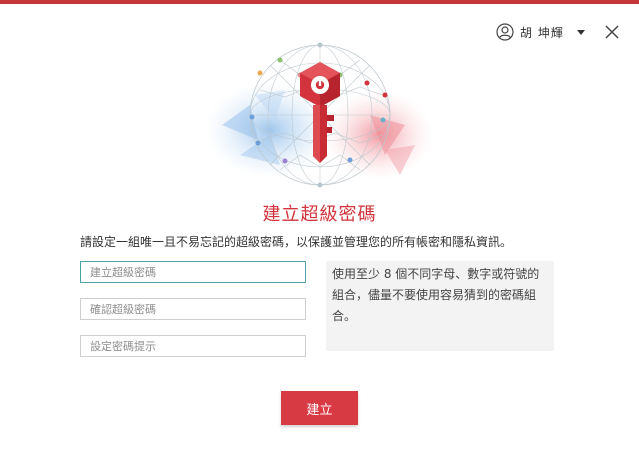 This screenshot has height=464, width=639. I want to click on password-requirements-hint: 使用至少 8 個不同字母、數字或符號的組合，儘量不要使用容易猜到的密碼組合。, so click(440, 306).